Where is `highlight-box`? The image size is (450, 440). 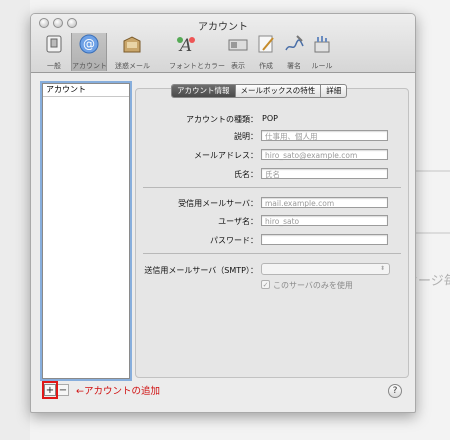 highlight-box is located at coordinates (50, 390).